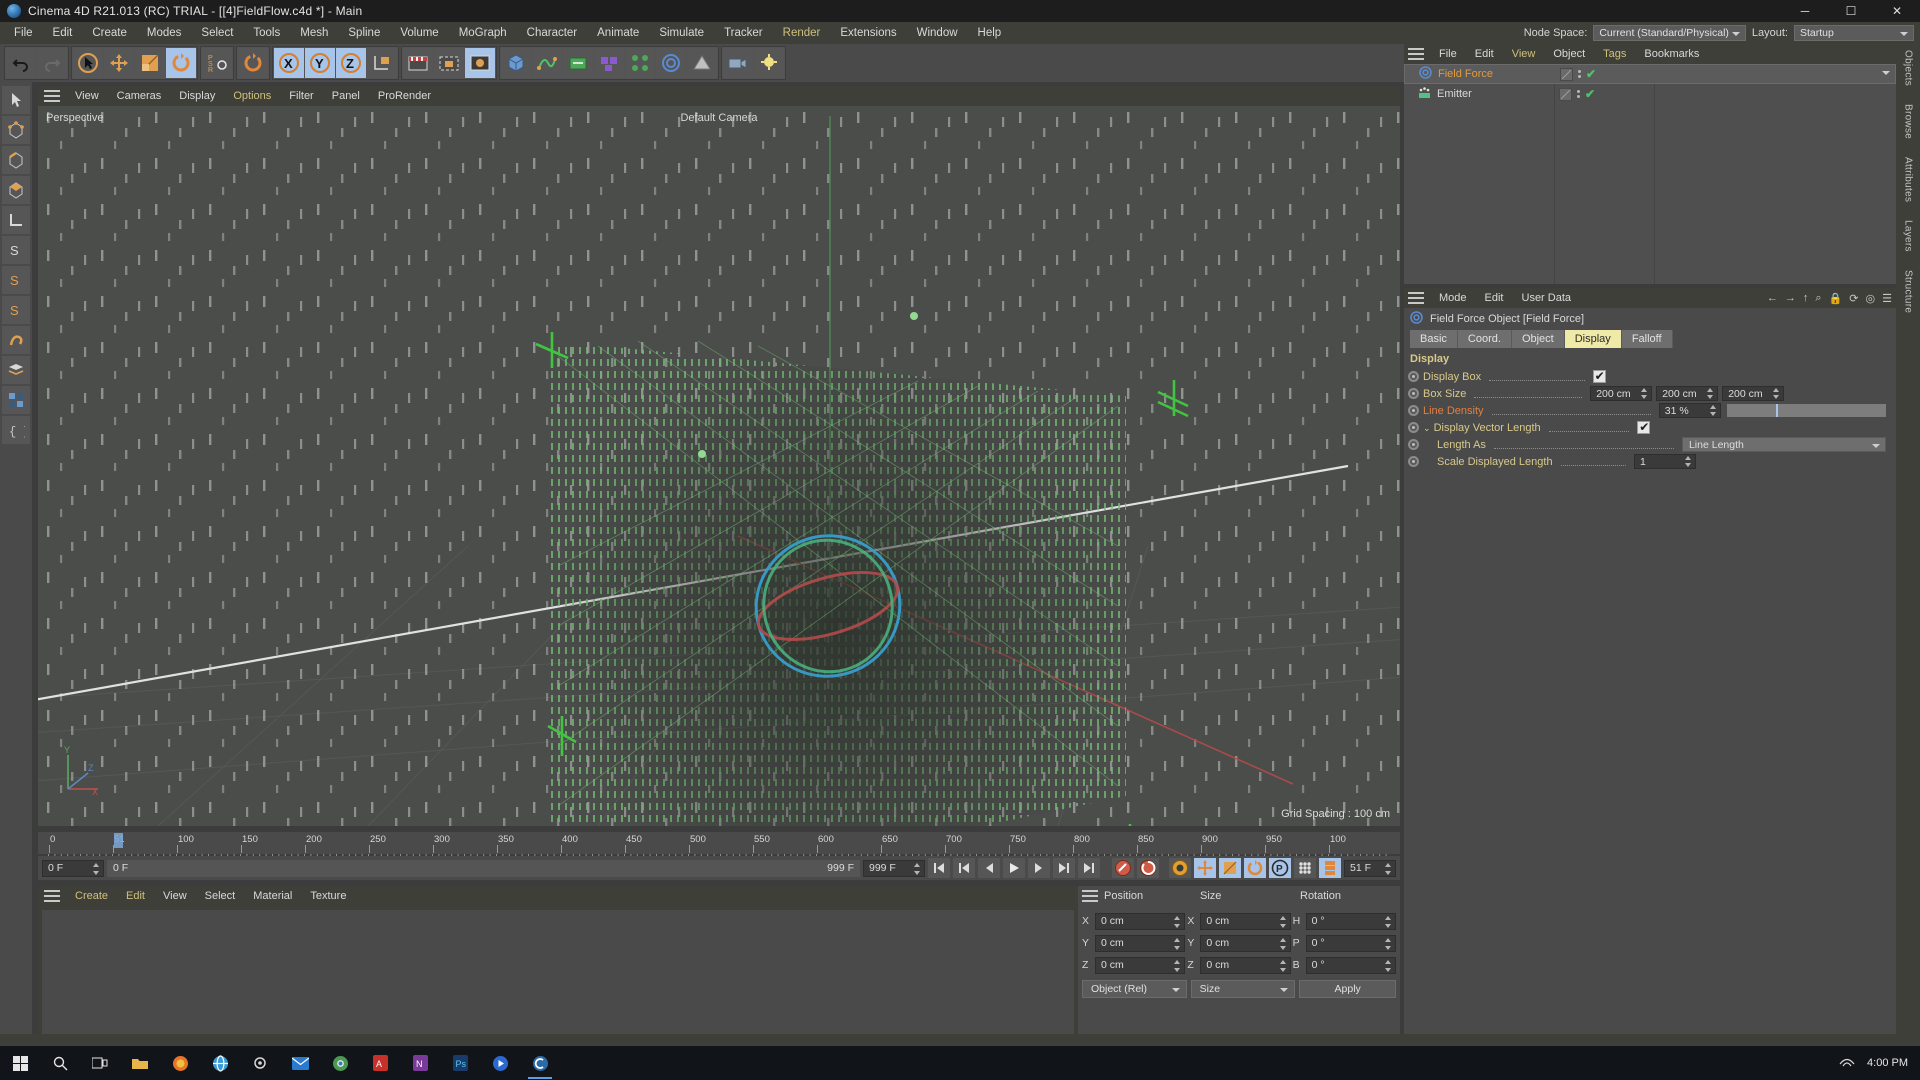 The height and width of the screenshot is (1080, 1920). What do you see at coordinates (1650, 444) in the screenshot?
I see `property-row: Length As Line Length` at bounding box center [1650, 444].